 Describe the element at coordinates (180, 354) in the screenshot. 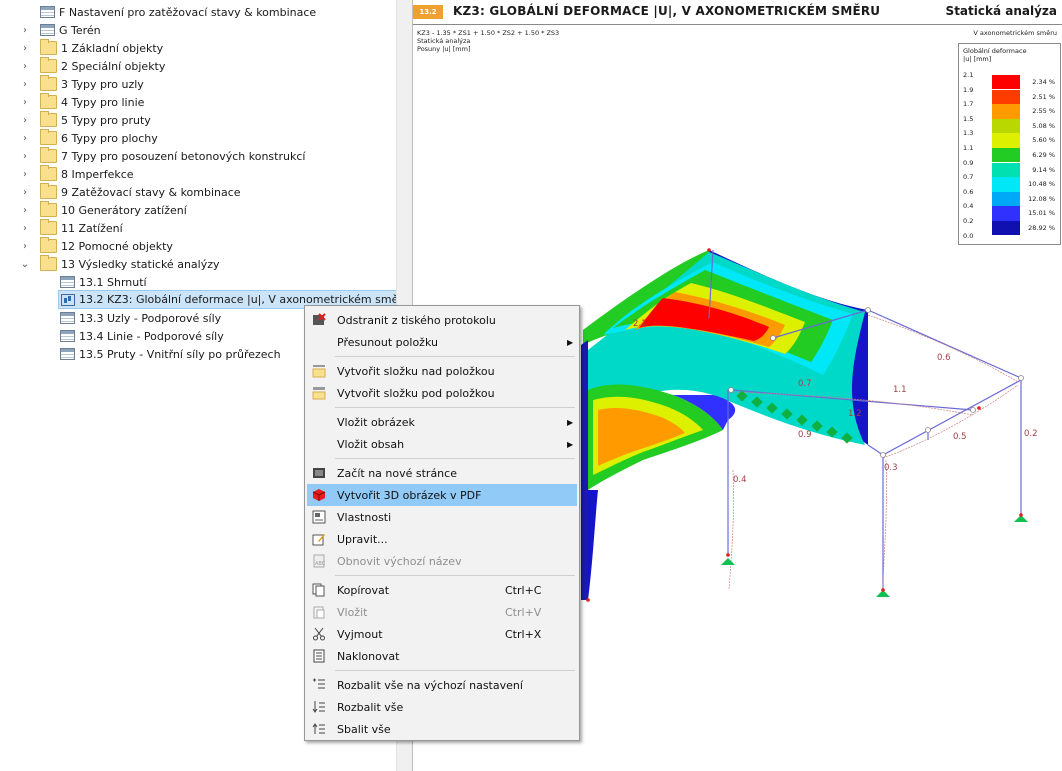

I see `tree-item-label: 13.5 Pruty - Vnitřní síly po průřezech` at that location.